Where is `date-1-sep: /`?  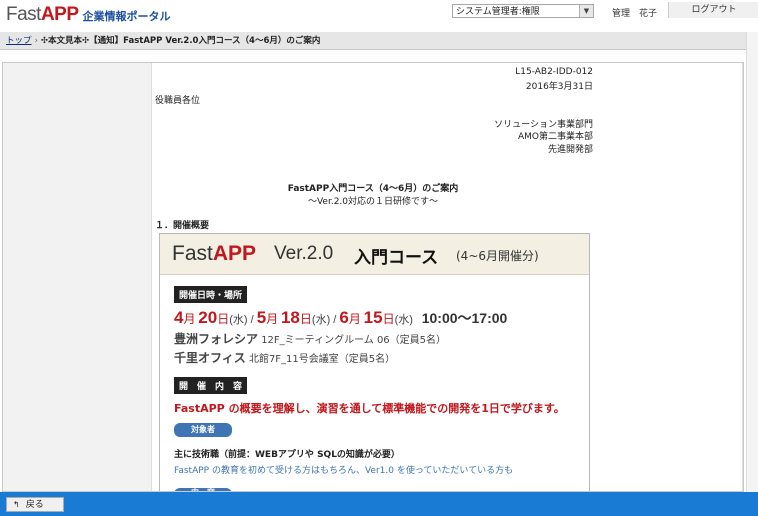 date-1-sep: / is located at coordinates (252, 320).